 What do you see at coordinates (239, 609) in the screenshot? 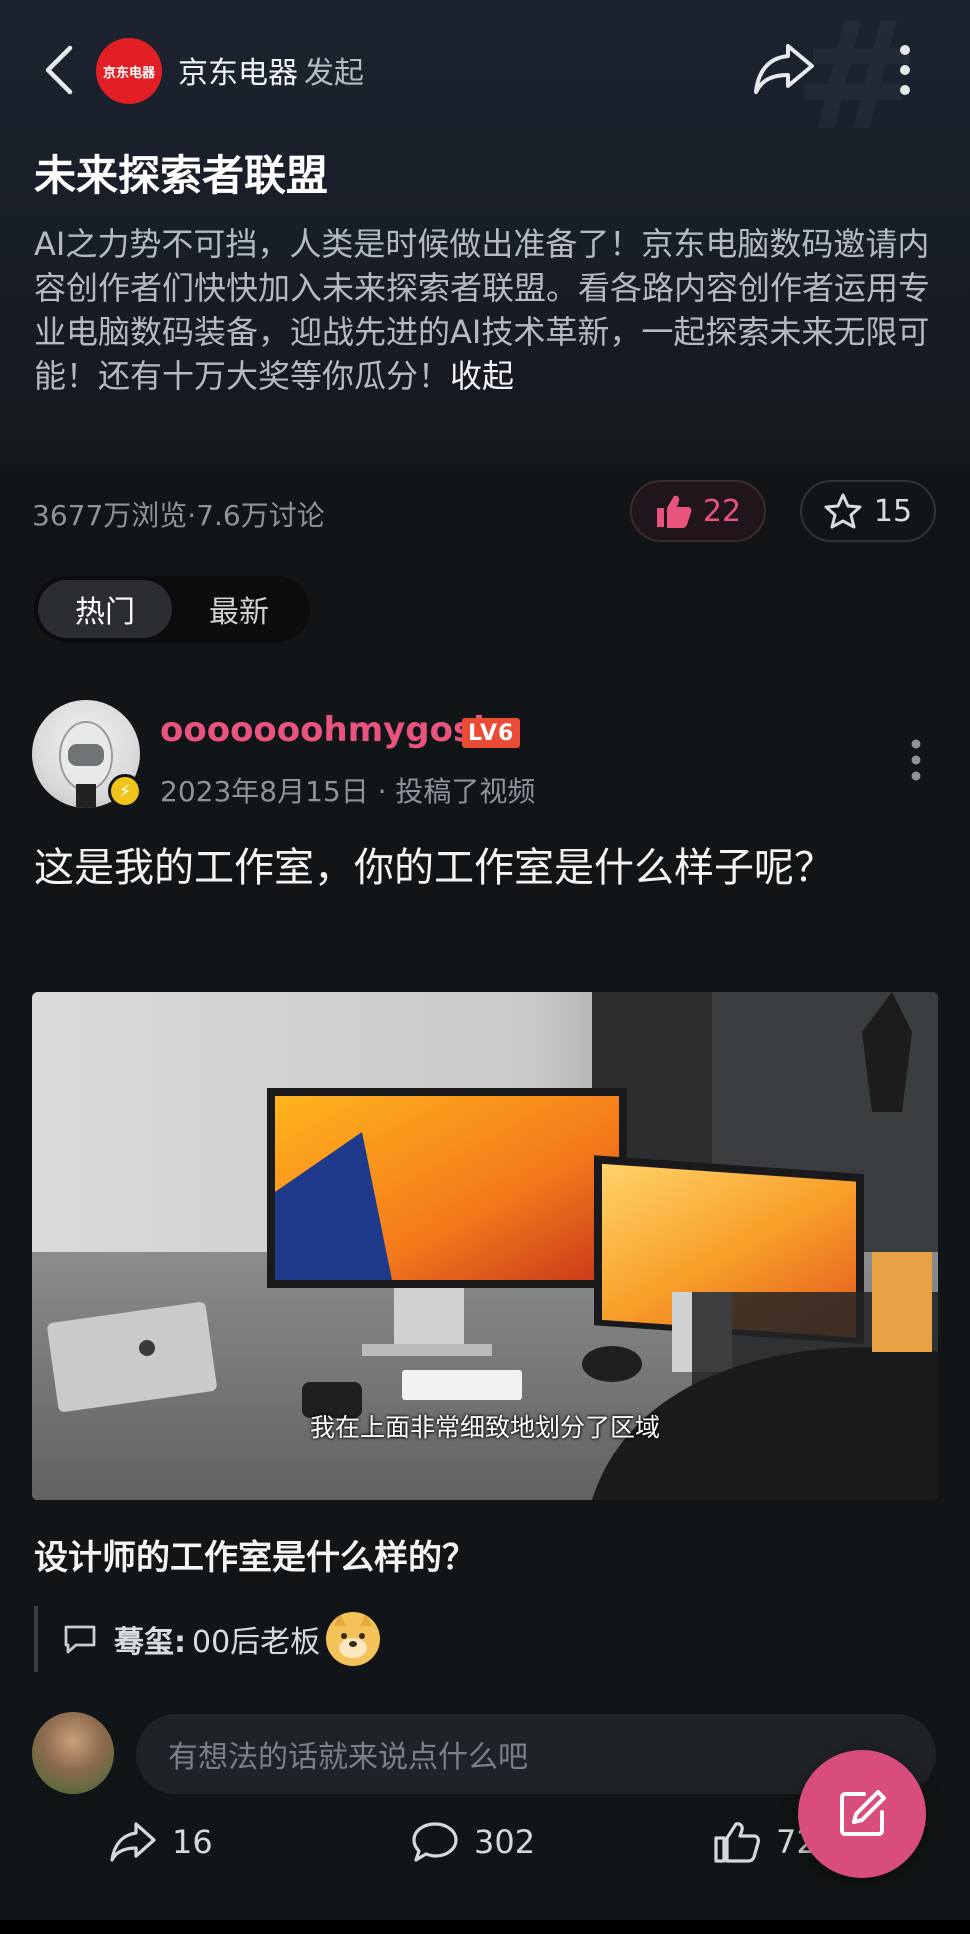
I see `tab-latest: 最新` at bounding box center [239, 609].